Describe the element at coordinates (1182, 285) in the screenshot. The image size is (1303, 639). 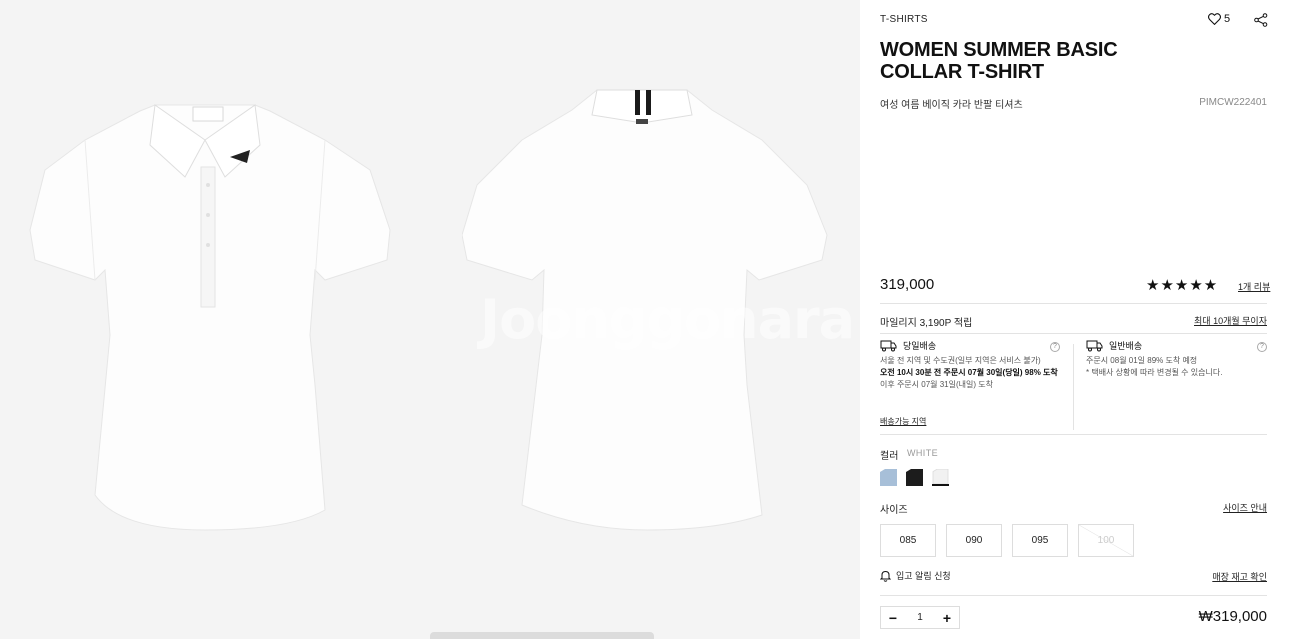
I see `rating-stars: ★★★★★` at that location.